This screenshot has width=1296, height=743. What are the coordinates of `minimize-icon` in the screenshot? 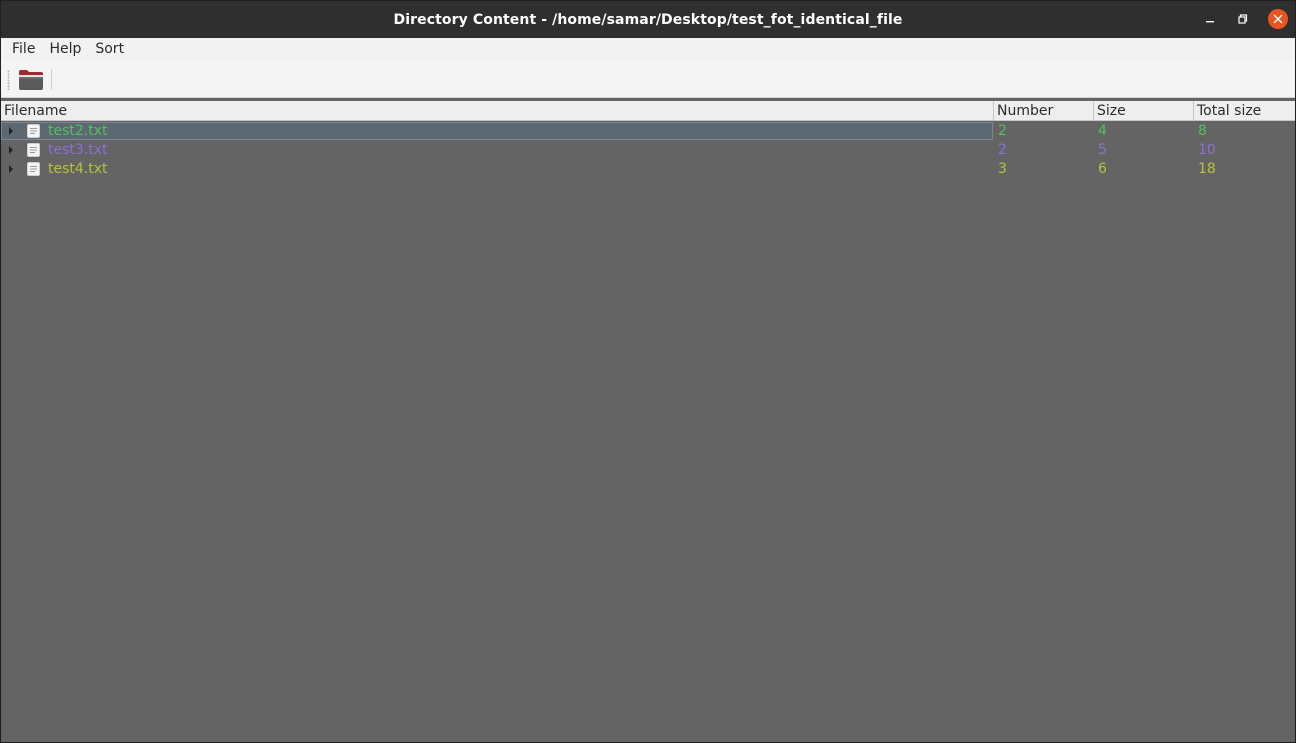 It's located at (1210, 22).